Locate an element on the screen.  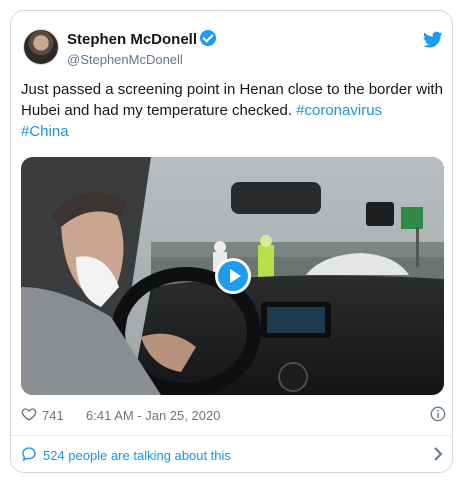
play-icon is located at coordinates (232, 276).